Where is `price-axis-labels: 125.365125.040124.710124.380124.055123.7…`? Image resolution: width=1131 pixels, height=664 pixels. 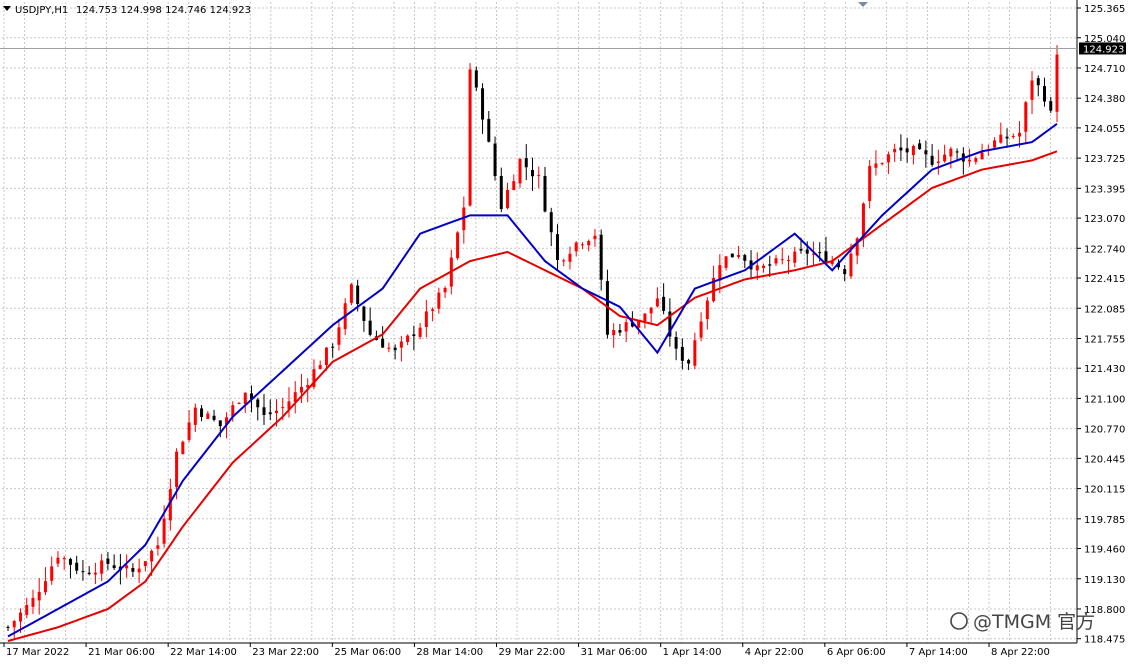 price-axis-labels: 125.365125.040124.710124.380124.055123.7… is located at coordinates (1101, 325).